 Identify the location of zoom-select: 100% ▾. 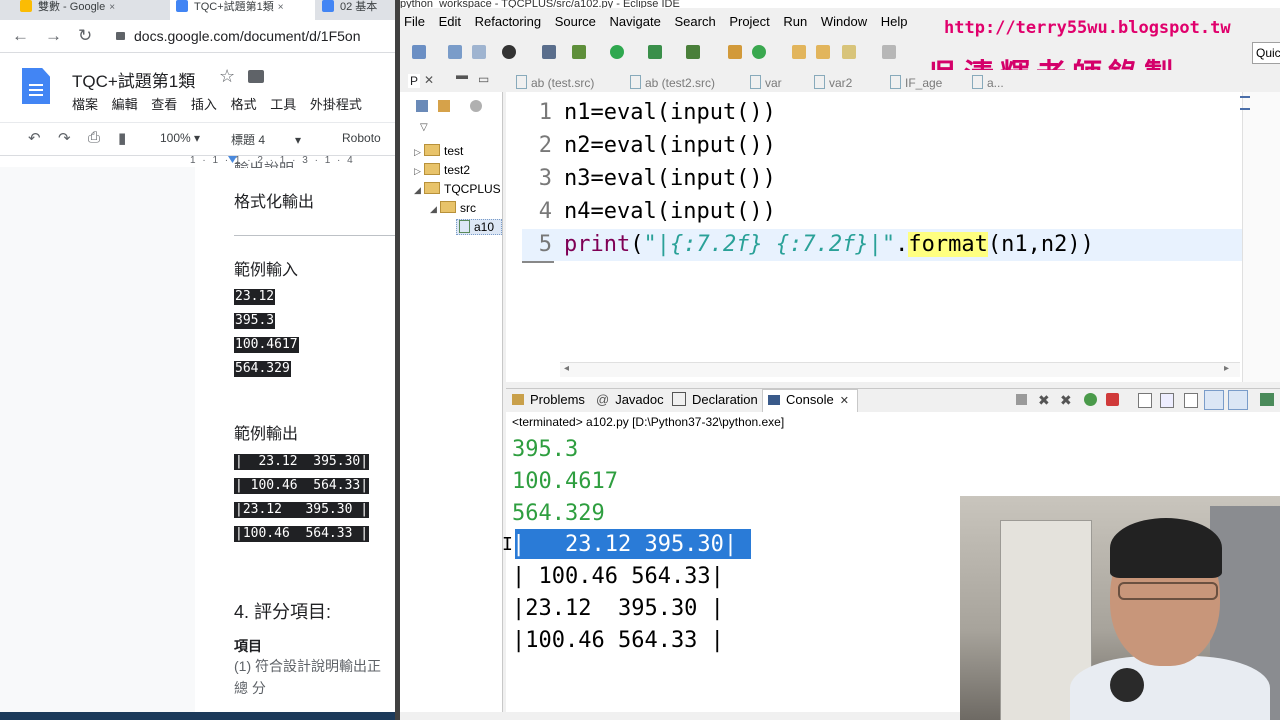
(180, 138).